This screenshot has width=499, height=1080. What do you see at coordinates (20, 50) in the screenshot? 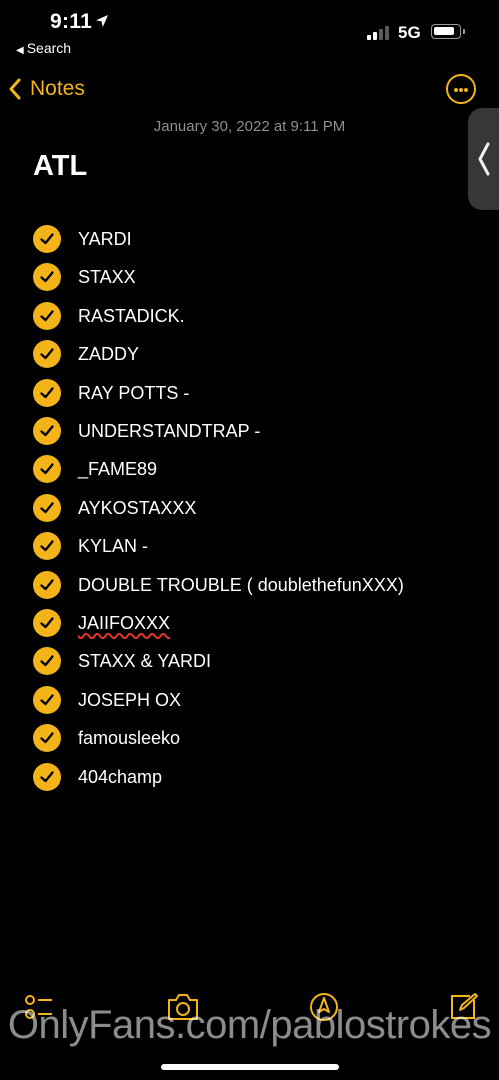
I see `back-triangle-icon: ◀` at bounding box center [20, 50].